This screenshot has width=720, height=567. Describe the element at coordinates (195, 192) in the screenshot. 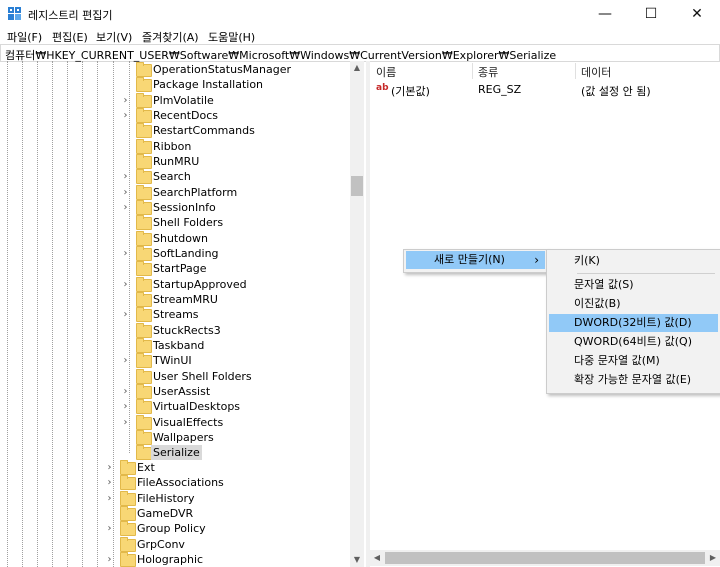

I see `tree-node-label: SearchPlatform` at that location.